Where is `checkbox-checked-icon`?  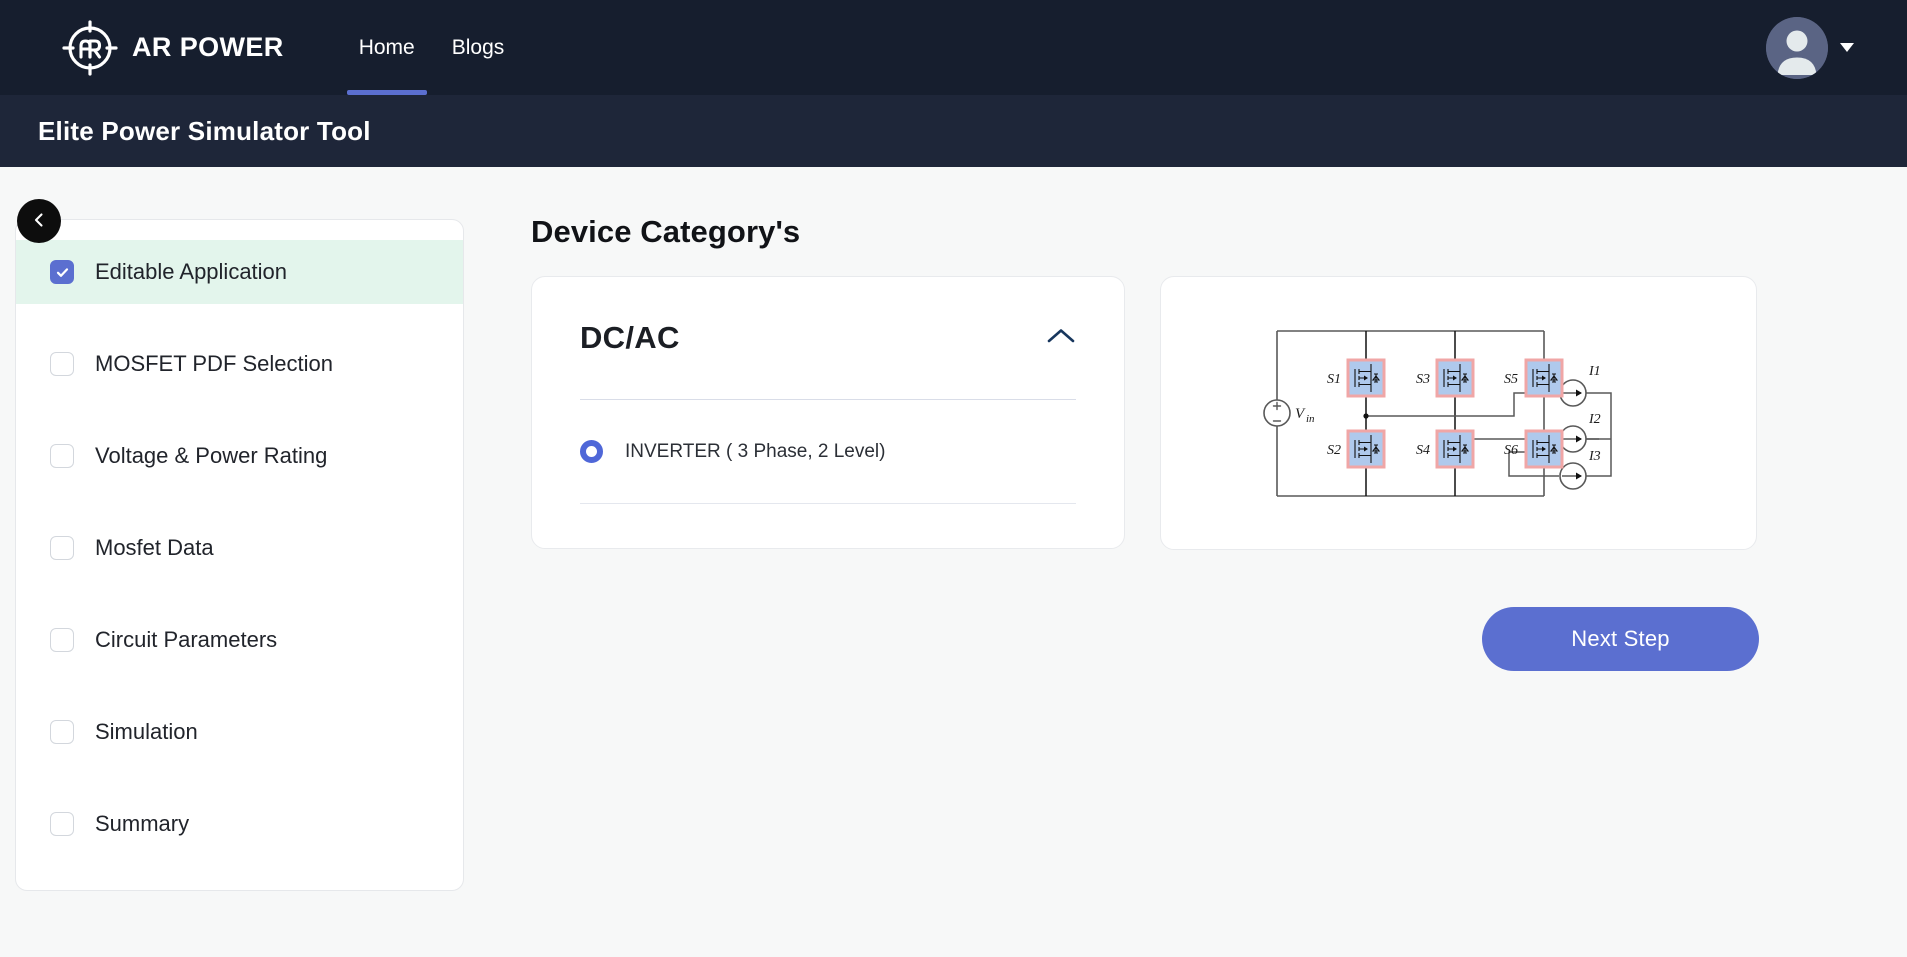
checkbox-checked-icon is located at coordinates (62, 272).